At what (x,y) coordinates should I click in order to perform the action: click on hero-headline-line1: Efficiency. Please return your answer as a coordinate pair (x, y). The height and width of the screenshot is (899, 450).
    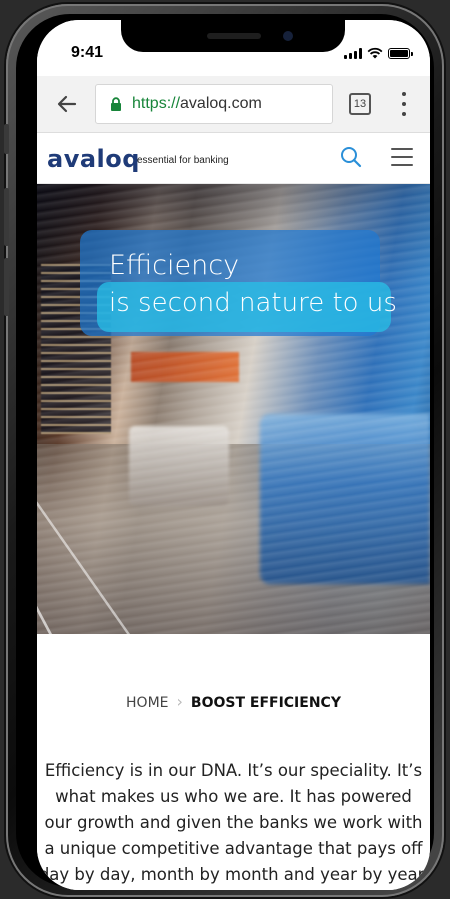
    Looking at the image, I should click on (174, 265).